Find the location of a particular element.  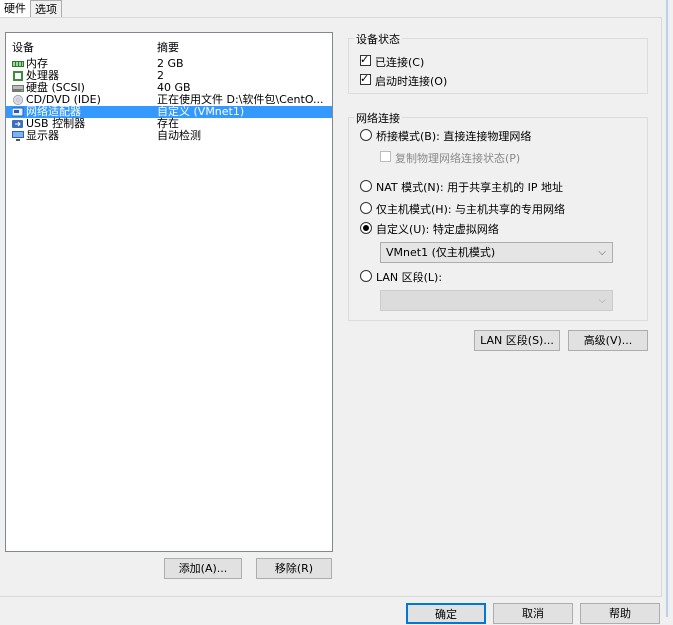

connect-at-power-on-checkbox: ✓ is located at coordinates (365, 78).